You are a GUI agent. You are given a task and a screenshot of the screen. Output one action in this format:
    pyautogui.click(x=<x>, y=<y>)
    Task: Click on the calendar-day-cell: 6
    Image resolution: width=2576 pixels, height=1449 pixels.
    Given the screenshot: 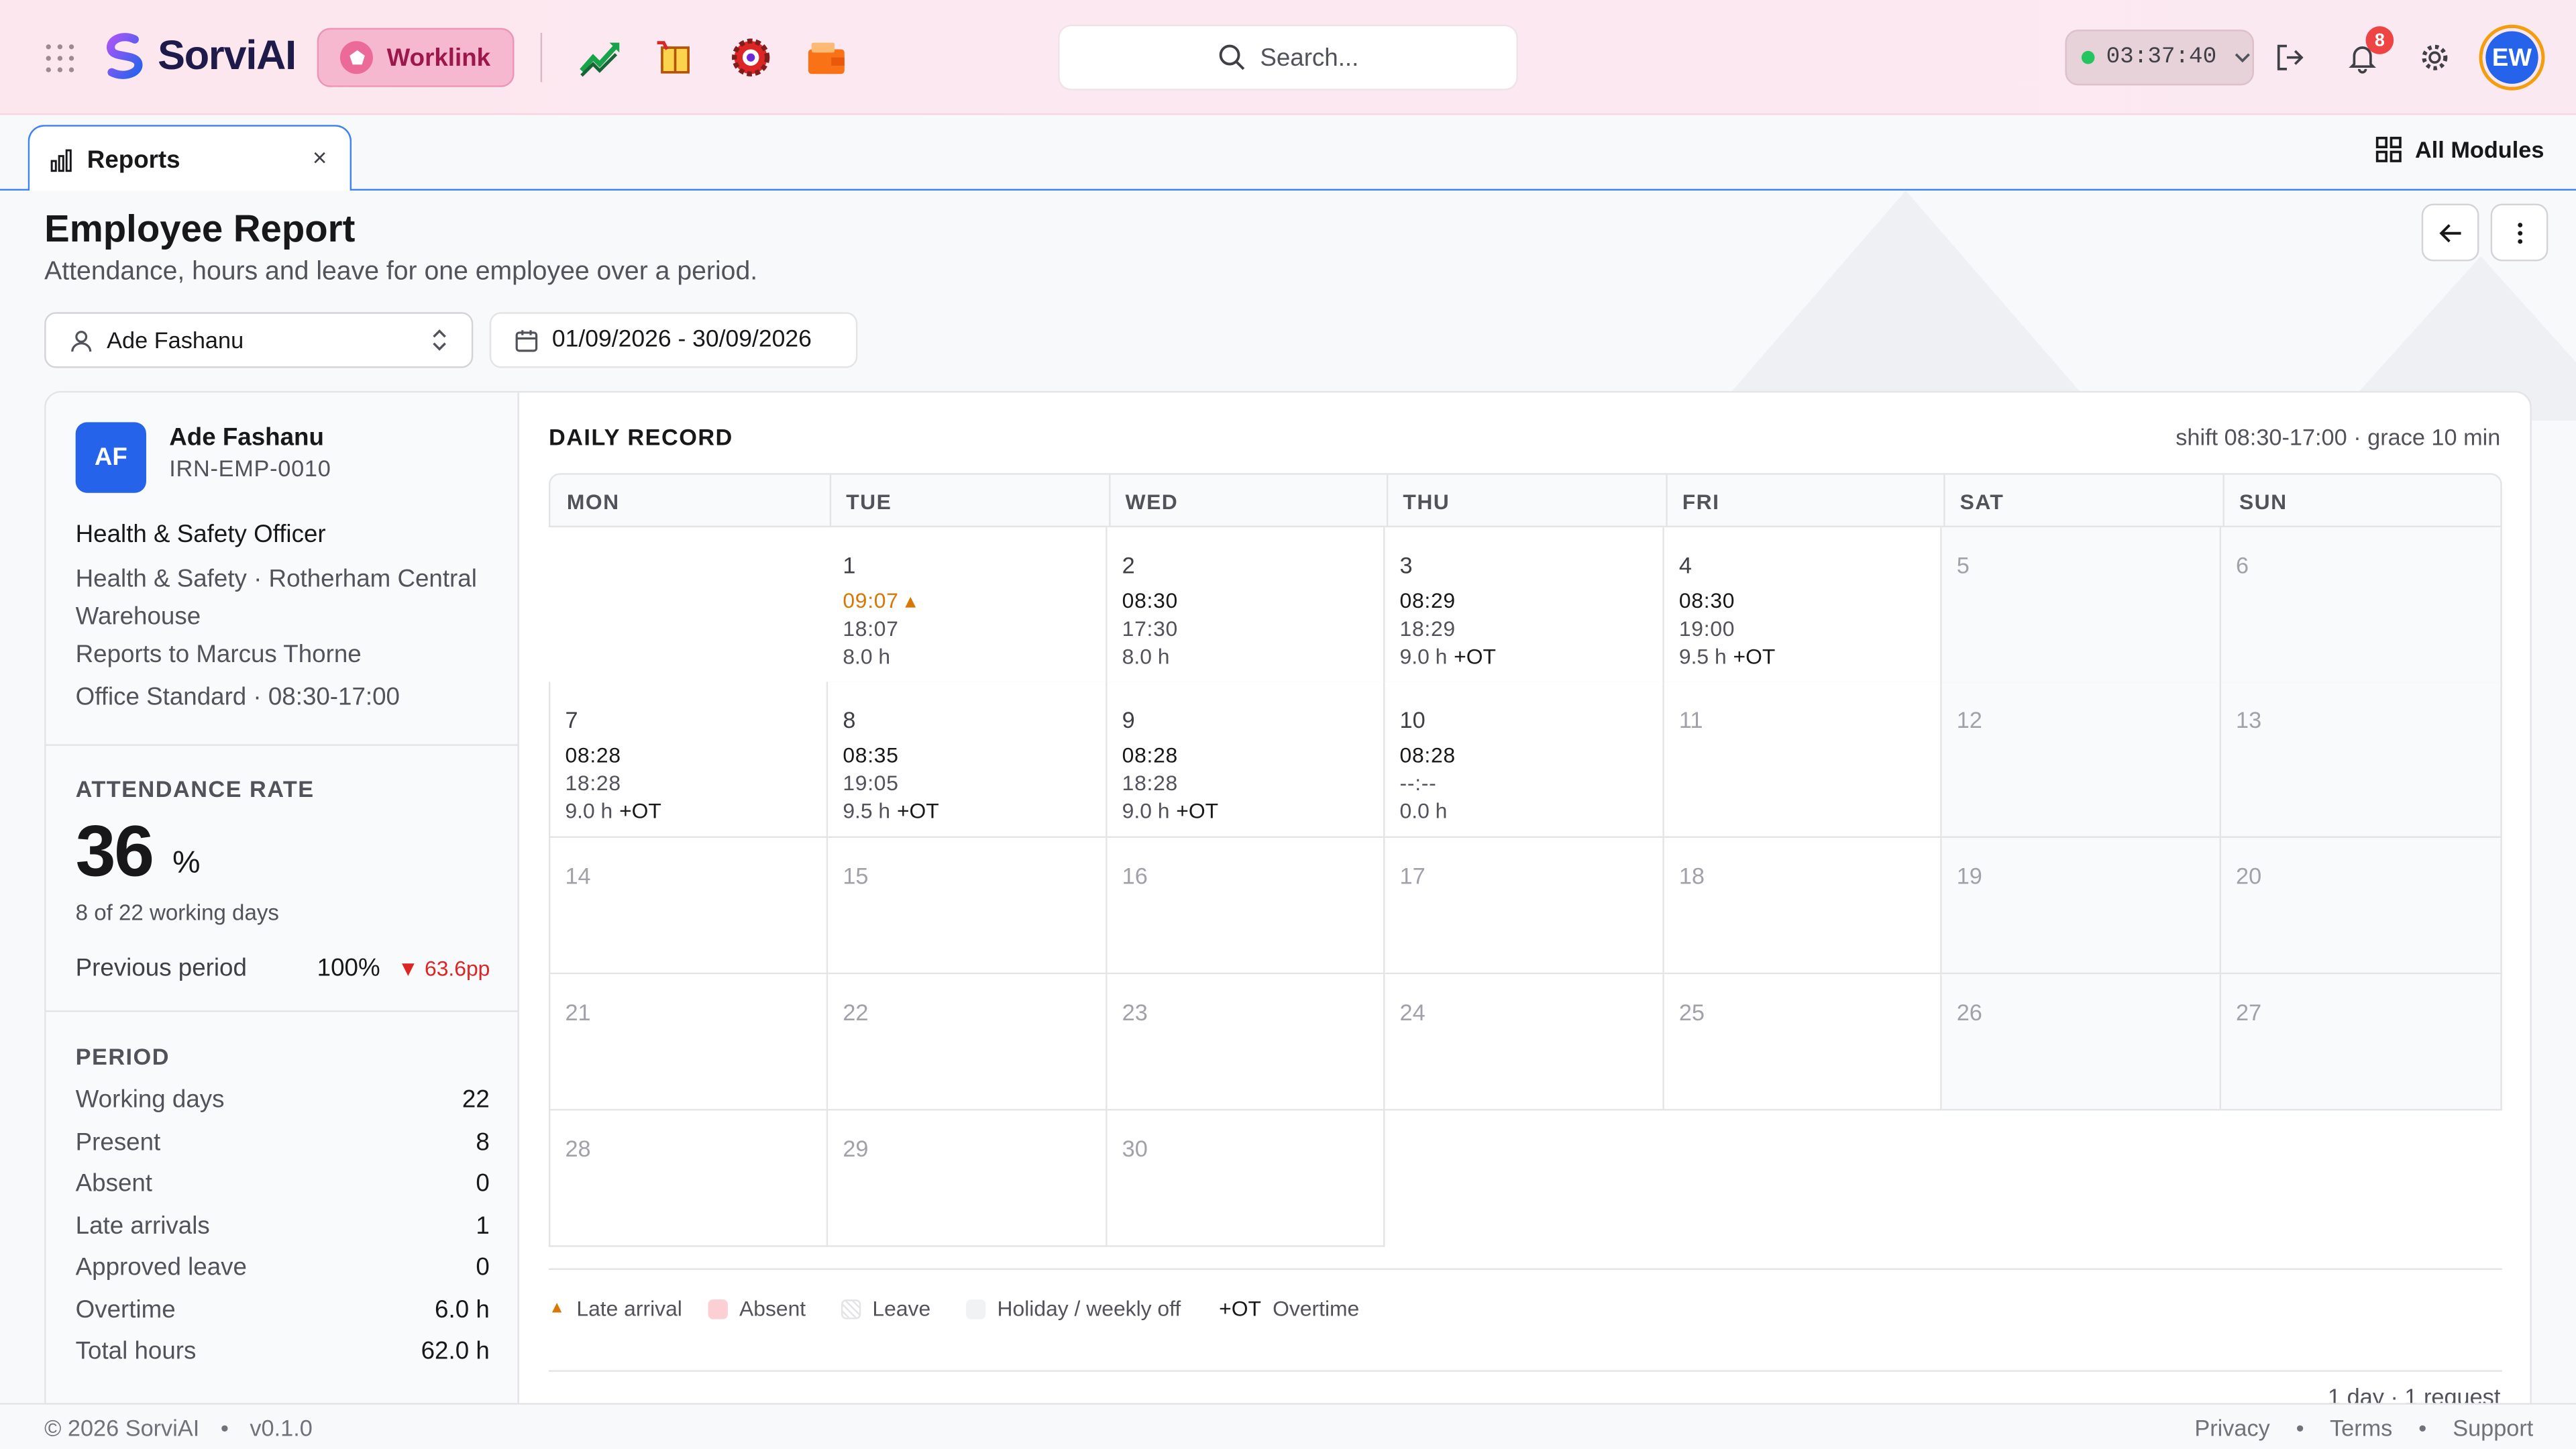 What is the action you would take?
    pyautogui.click(x=2361, y=605)
    